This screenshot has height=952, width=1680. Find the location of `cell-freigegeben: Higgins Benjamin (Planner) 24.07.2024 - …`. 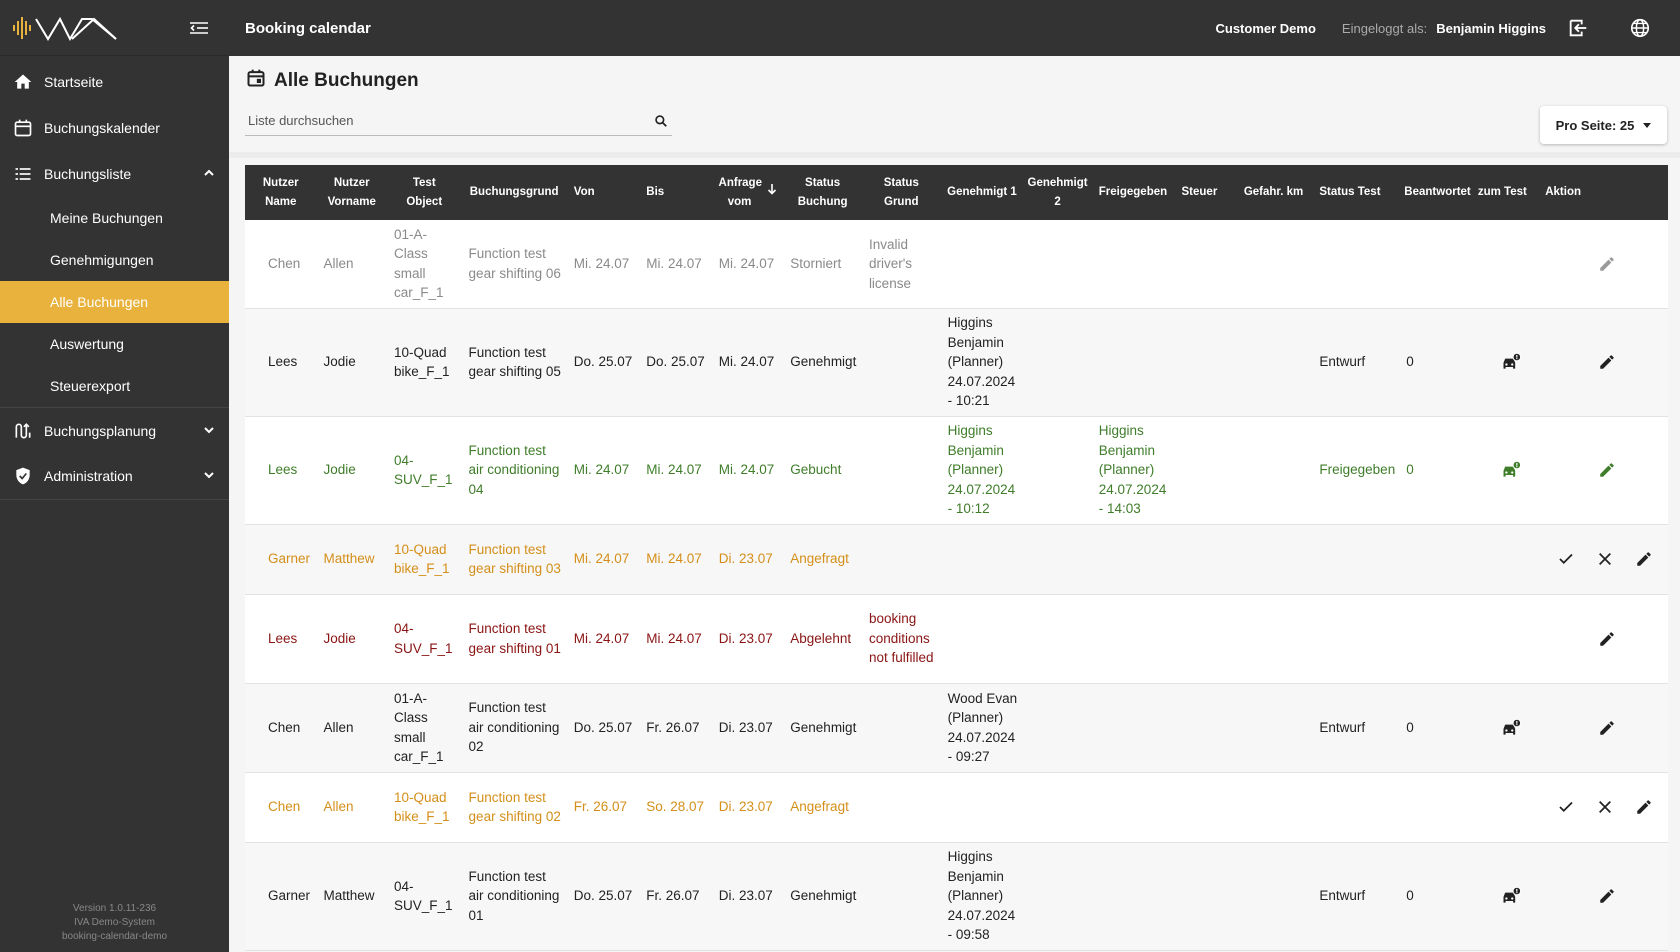

cell-freigegeben: Higgins Benjamin (Planner) 24.07.2024 - … is located at coordinates (1133, 470).